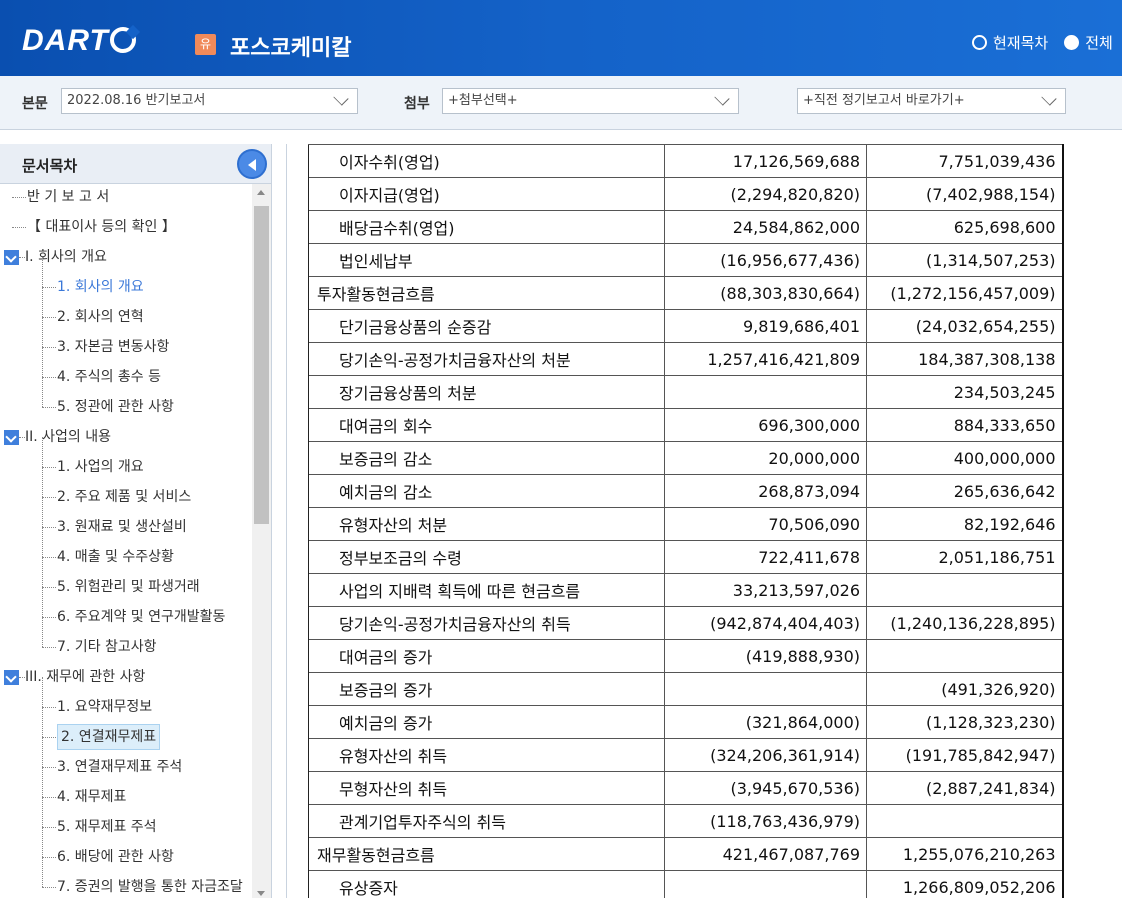 This screenshot has width=1122, height=898. What do you see at coordinates (765, 260) in the screenshot?
I see `current-period-value: (16,956,677,436)` at bounding box center [765, 260].